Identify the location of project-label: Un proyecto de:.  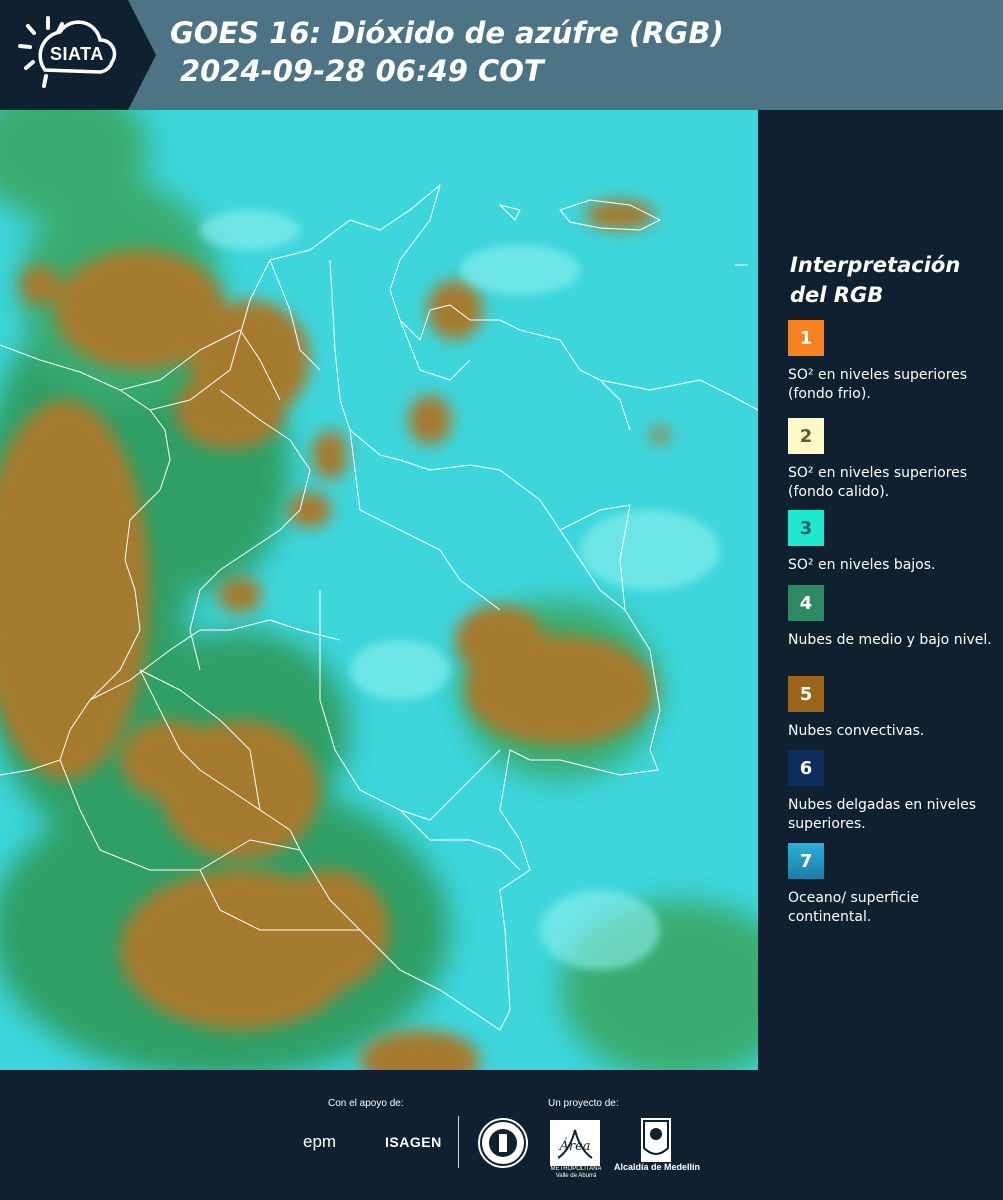
(583, 1103).